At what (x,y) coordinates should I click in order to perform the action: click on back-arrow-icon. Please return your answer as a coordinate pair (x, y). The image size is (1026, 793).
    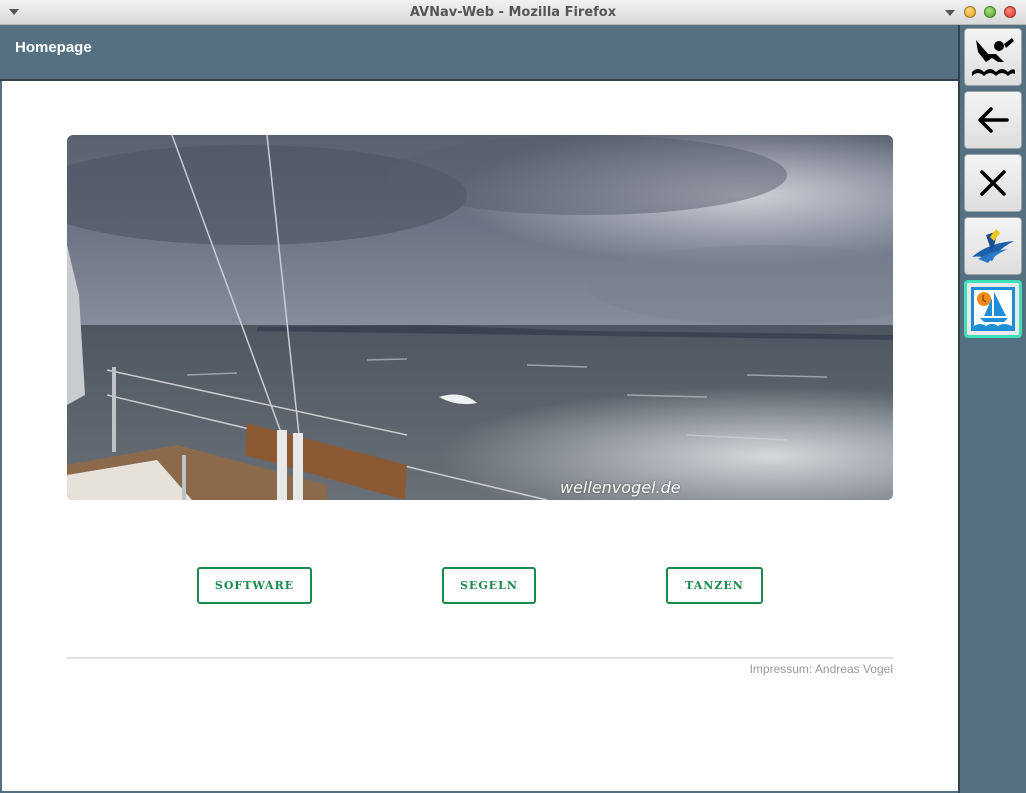
    Looking at the image, I should click on (993, 120).